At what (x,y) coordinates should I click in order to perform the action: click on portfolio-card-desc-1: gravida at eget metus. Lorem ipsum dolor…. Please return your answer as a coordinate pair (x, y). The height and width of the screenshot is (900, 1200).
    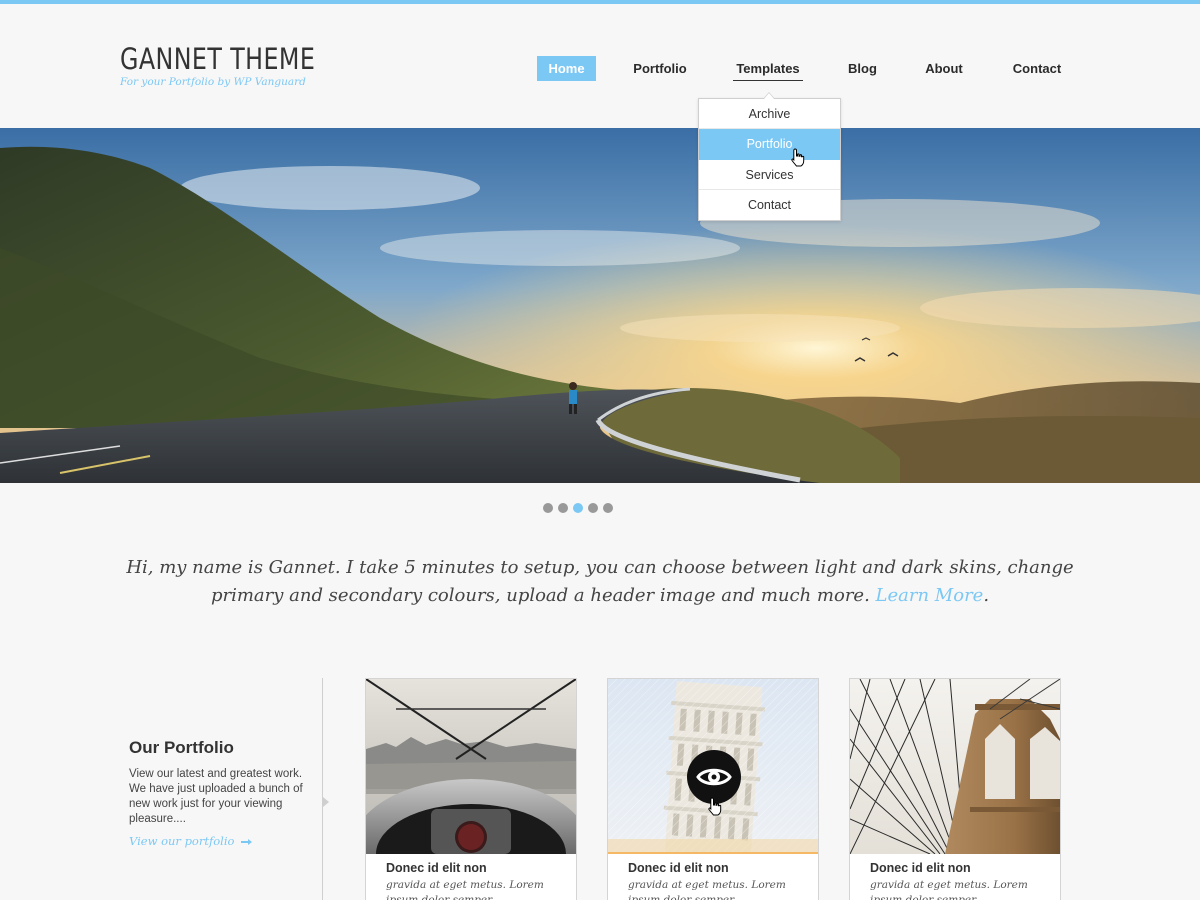
    Looking at the image, I should click on (465, 889).